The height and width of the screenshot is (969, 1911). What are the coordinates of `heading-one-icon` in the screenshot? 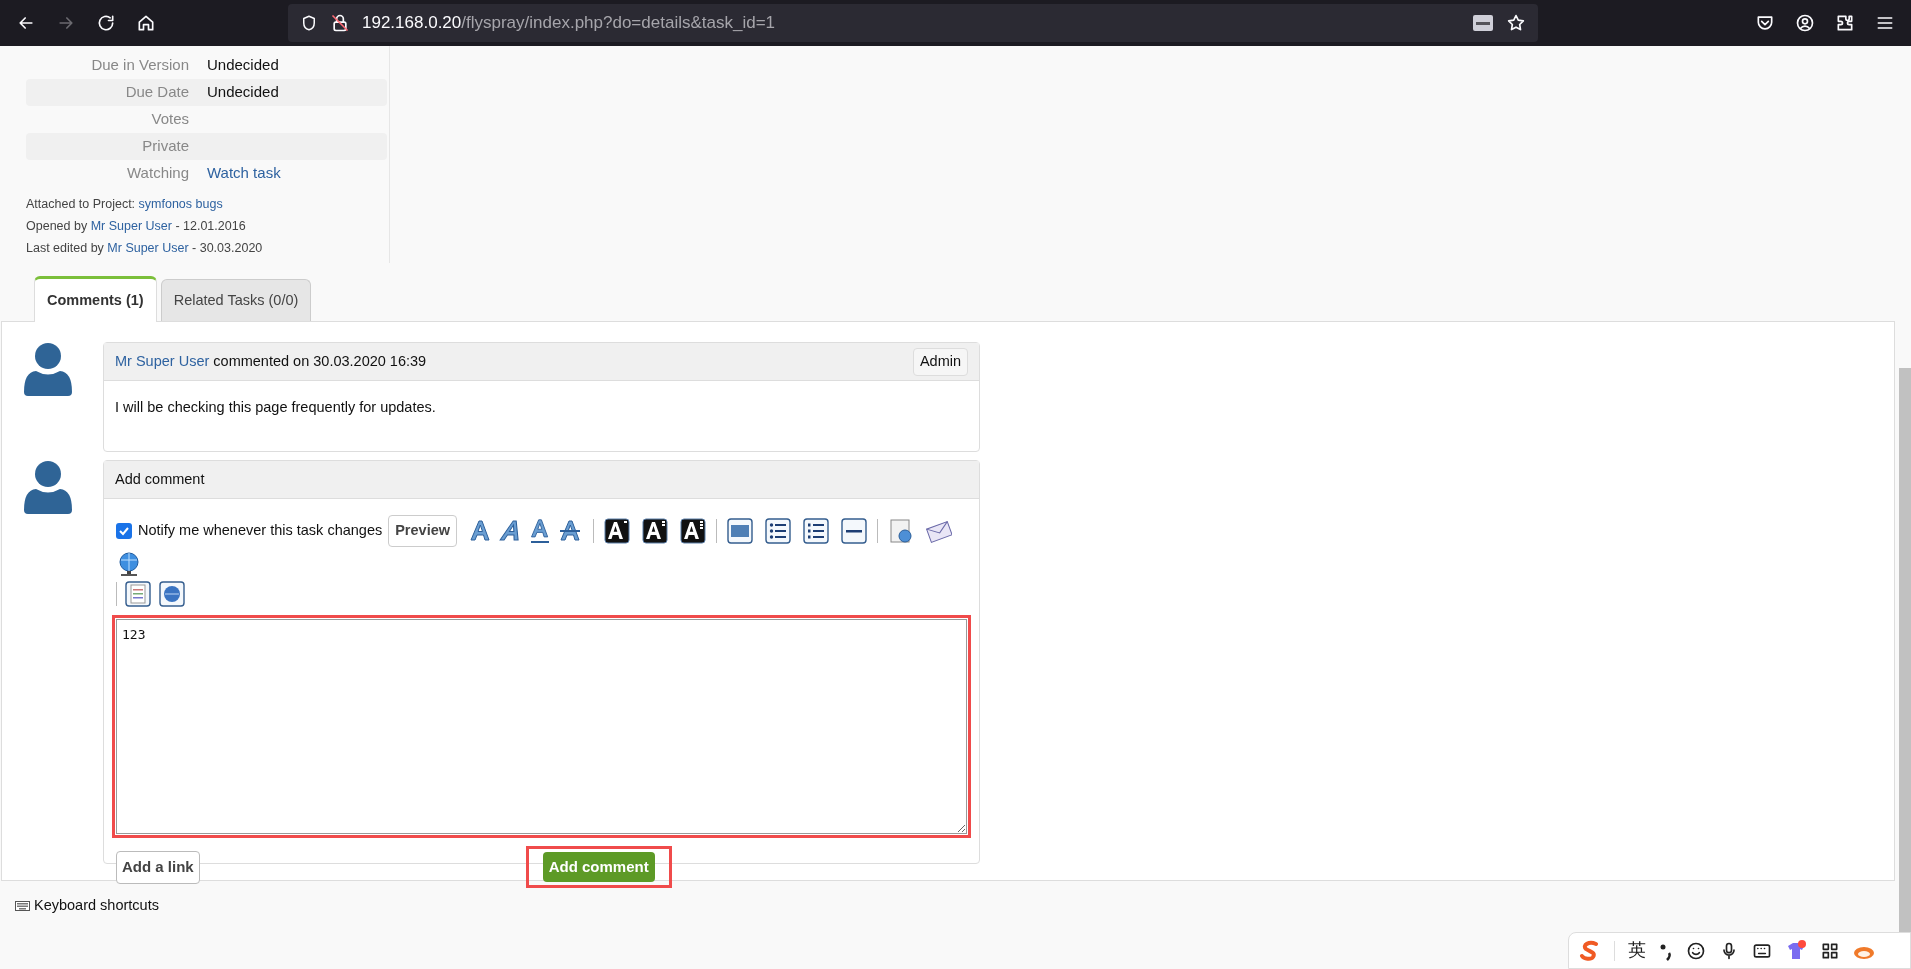 It's located at (617, 531).